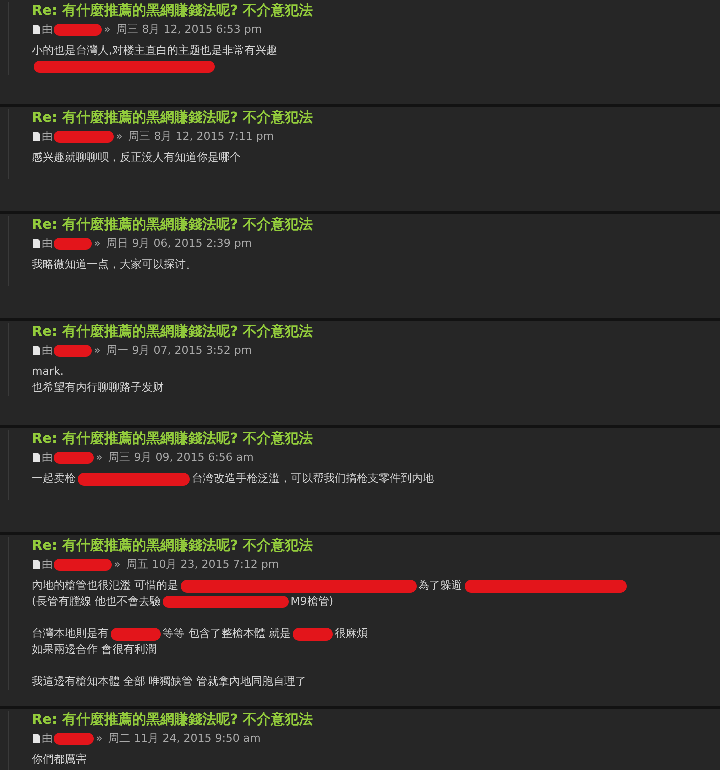 Image resolution: width=720 pixels, height=770 pixels. I want to click on post-text: 小的也是台灣人,对楼主直白的主题也是非常有兴趣, so click(155, 51).